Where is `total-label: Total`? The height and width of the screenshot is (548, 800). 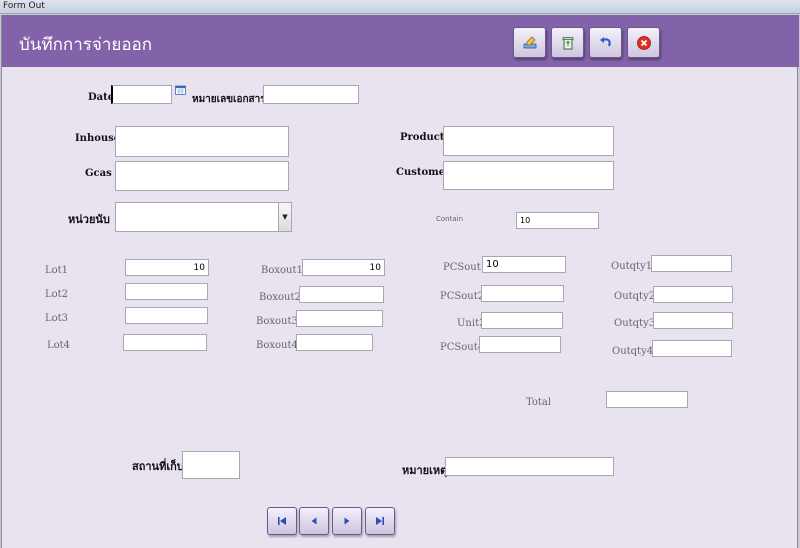 total-label: Total is located at coordinates (539, 402).